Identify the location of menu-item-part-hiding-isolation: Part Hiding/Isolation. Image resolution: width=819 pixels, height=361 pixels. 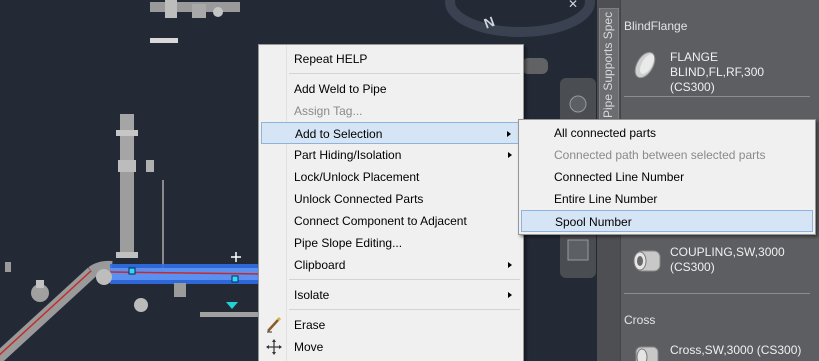
(391, 155).